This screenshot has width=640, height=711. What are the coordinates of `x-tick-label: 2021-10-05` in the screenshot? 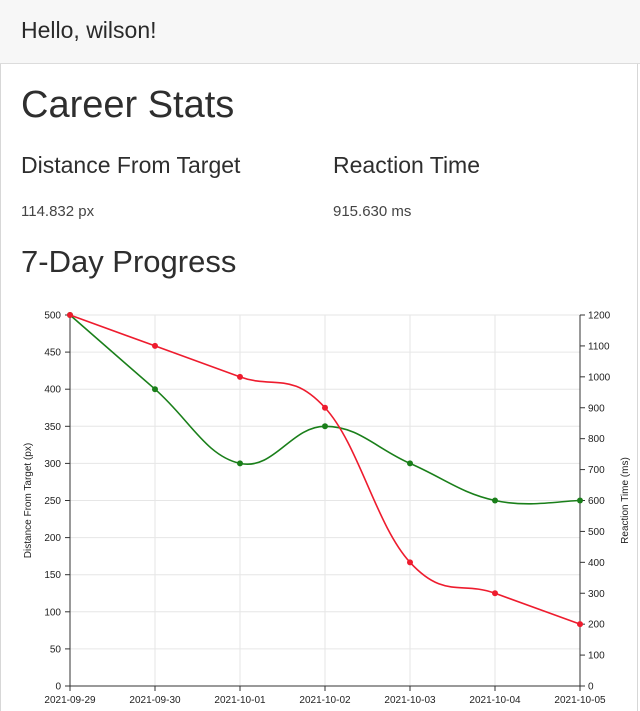 It's located at (580, 700).